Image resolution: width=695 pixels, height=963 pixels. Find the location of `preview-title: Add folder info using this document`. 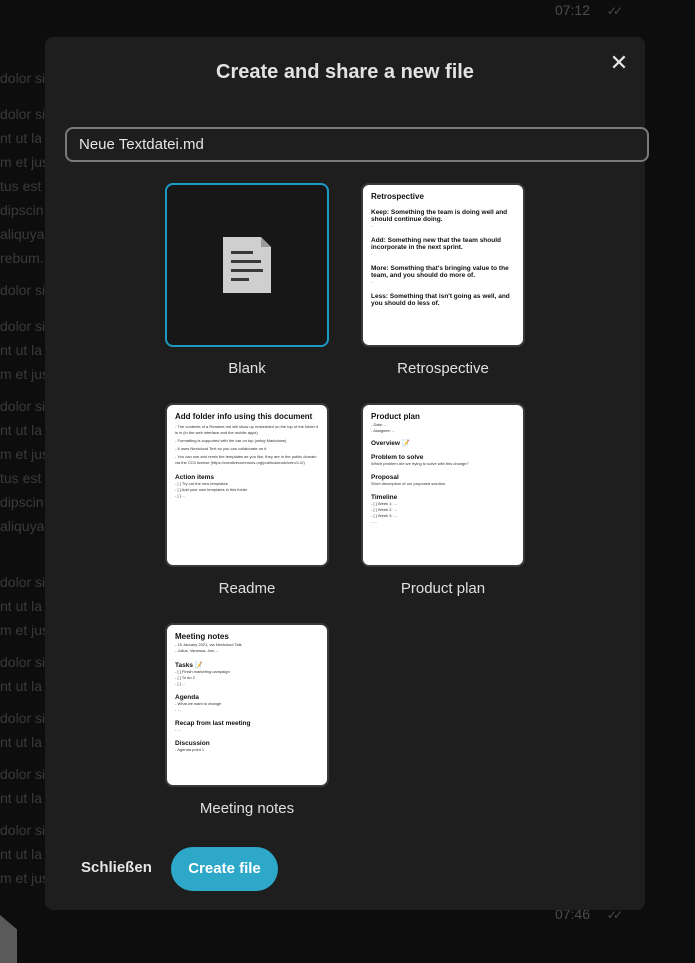

preview-title: Add folder info using this document is located at coordinates (244, 416).